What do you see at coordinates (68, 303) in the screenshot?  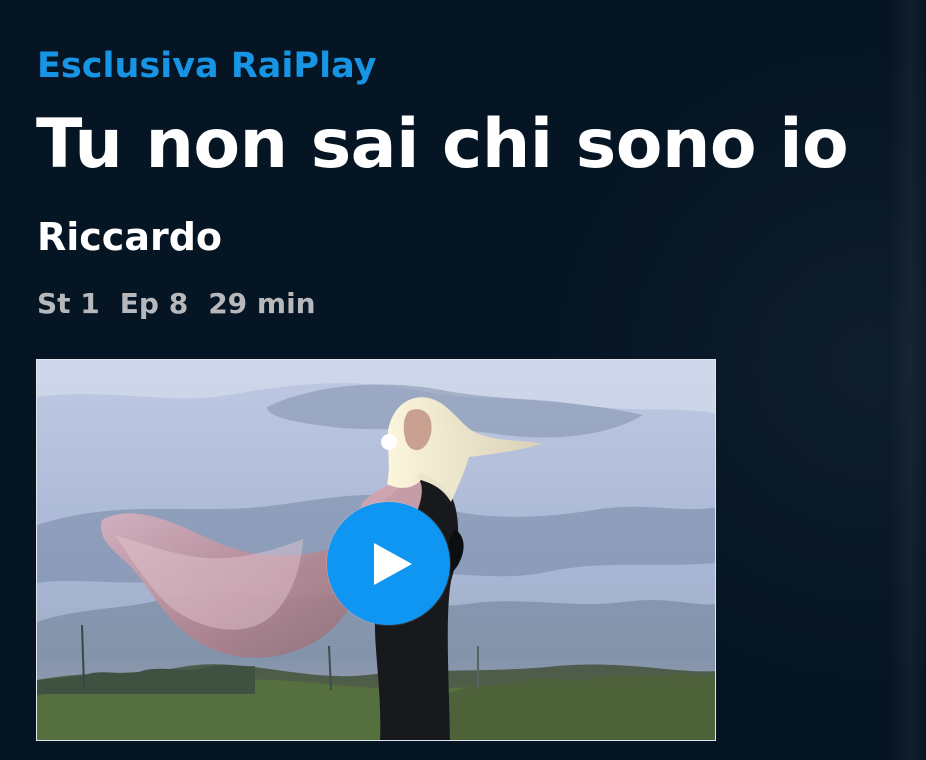 I see `season-label: St 1` at bounding box center [68, 303].